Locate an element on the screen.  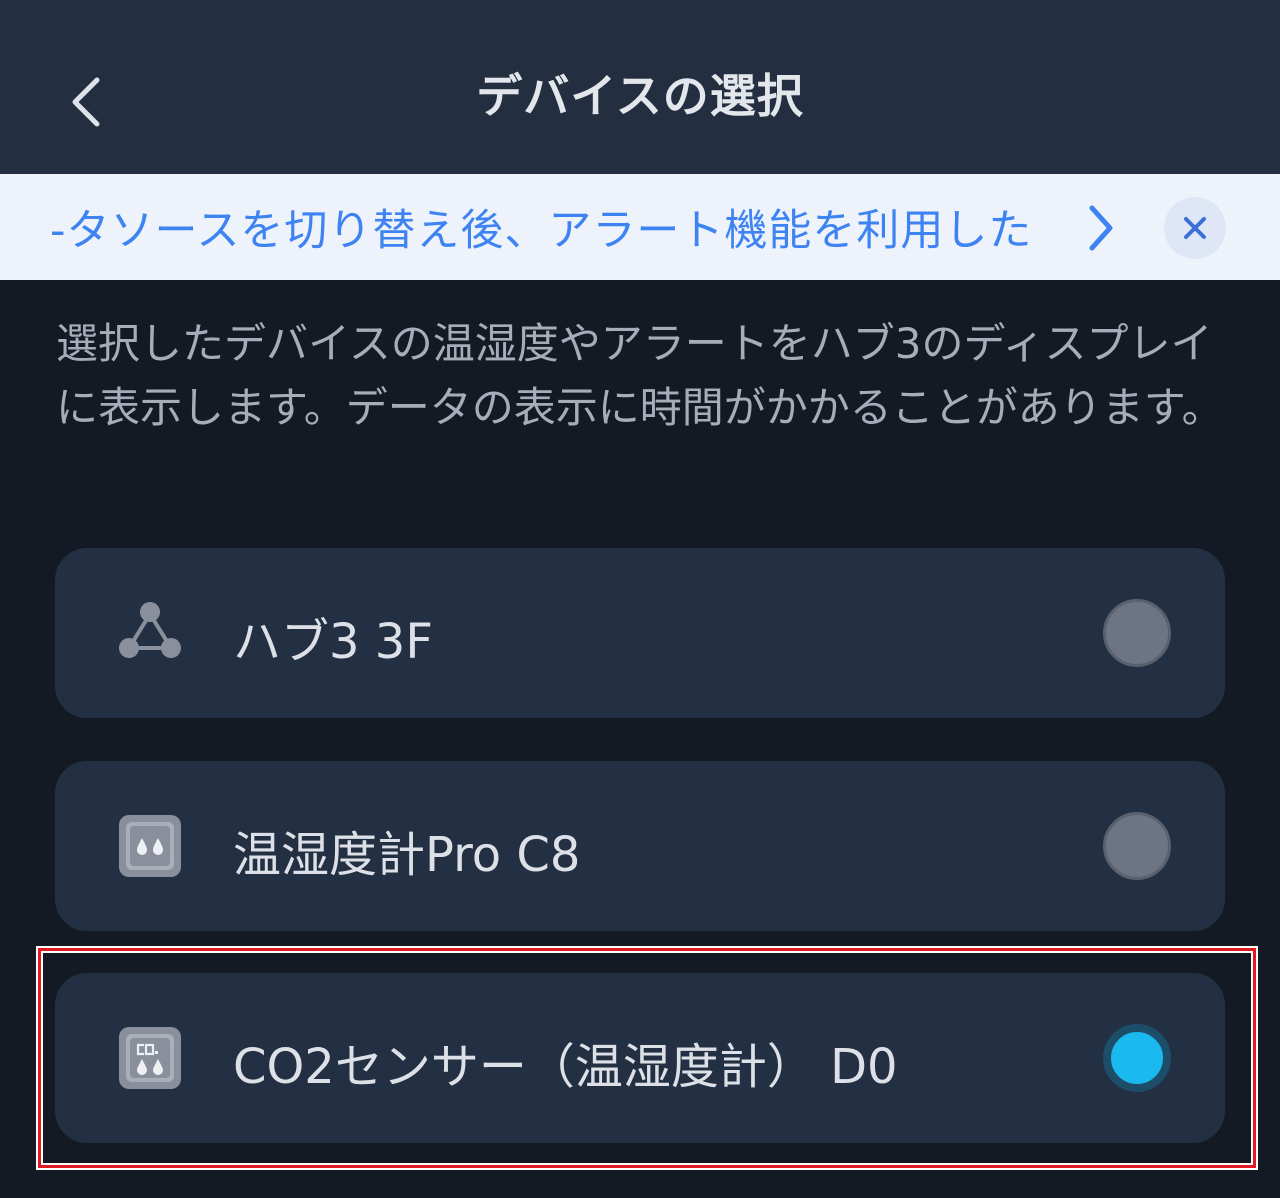
device-name: 温湿度計Pro C8 is located at coordinates (407, 855).